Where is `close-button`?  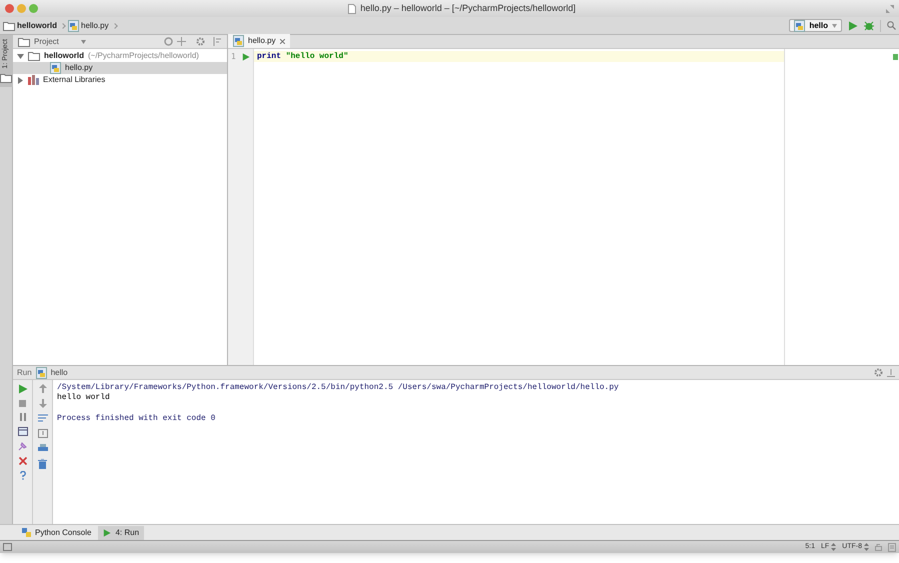
close-button is located at coordinates (9, 8).